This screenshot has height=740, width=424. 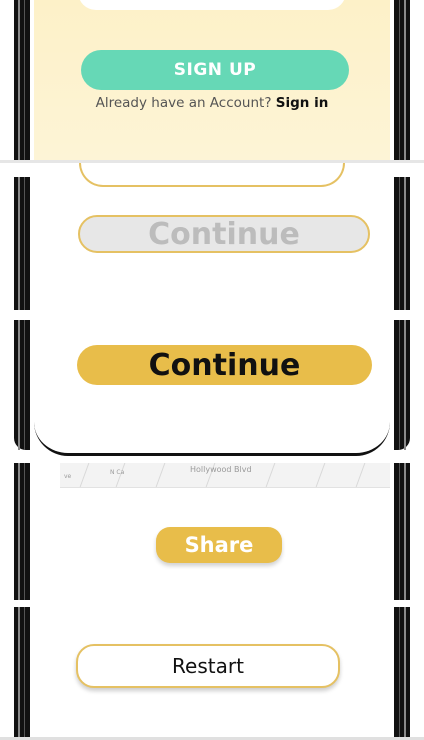 I want to click on share-button: Share, so click(x=219, y=545).